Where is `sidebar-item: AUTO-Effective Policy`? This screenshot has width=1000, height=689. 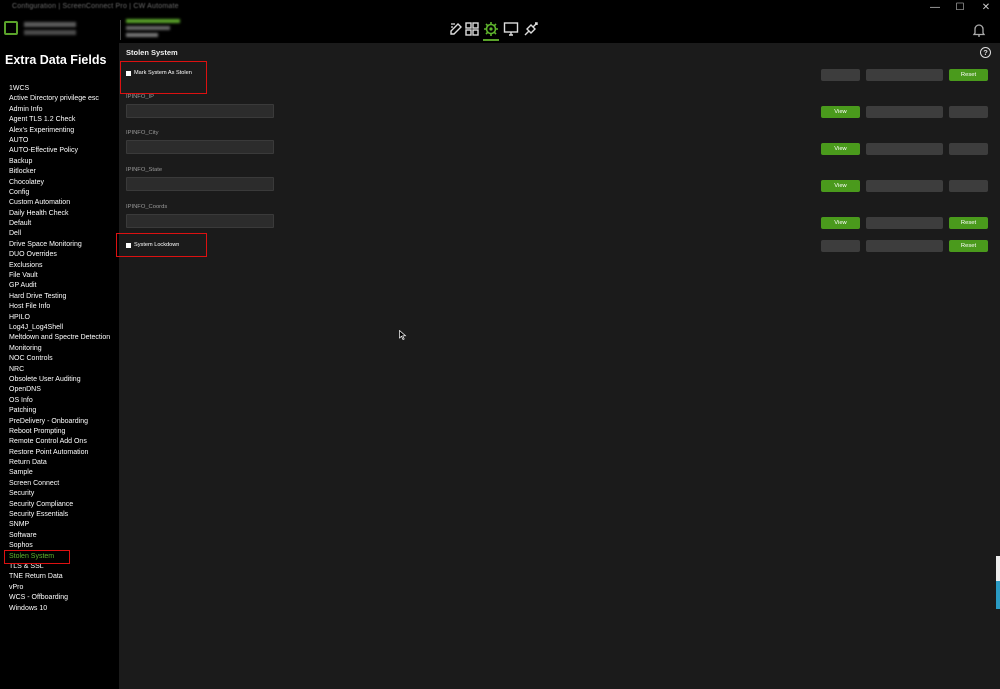
sidebar-item: AUTO-Effective Policy is located at coordinates (59, 151).